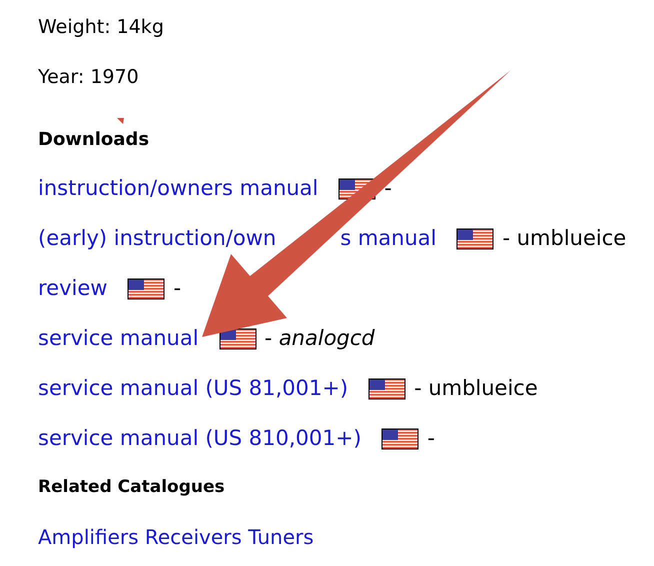 The width and height of the screenshot is (654, 566). I want to click on section-heading: Downloads, so click(94, 140).